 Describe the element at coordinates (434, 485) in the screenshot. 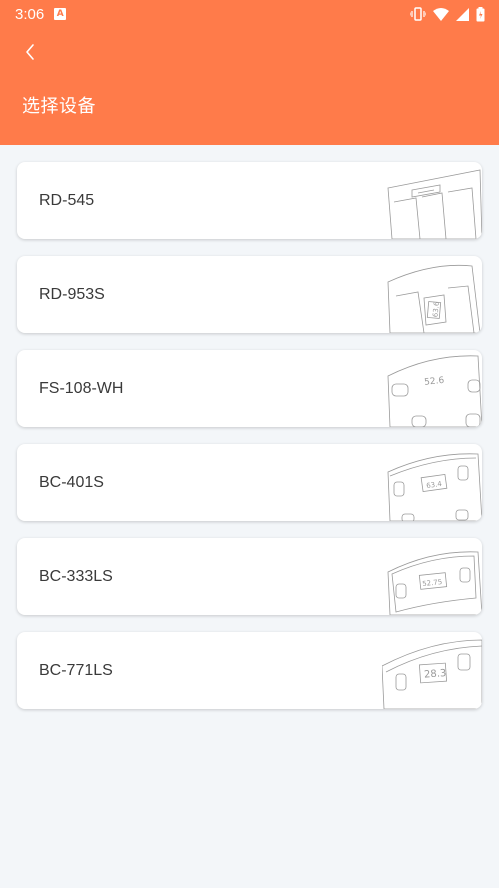

I see `lcd-readout: 63.4` at that location.